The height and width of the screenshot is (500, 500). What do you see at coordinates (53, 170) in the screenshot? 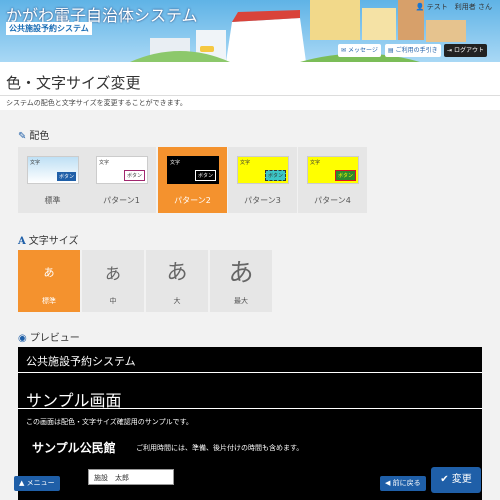
I see `color-thumb-standard: 文字 ボタン` at bounding box center [53, 170].